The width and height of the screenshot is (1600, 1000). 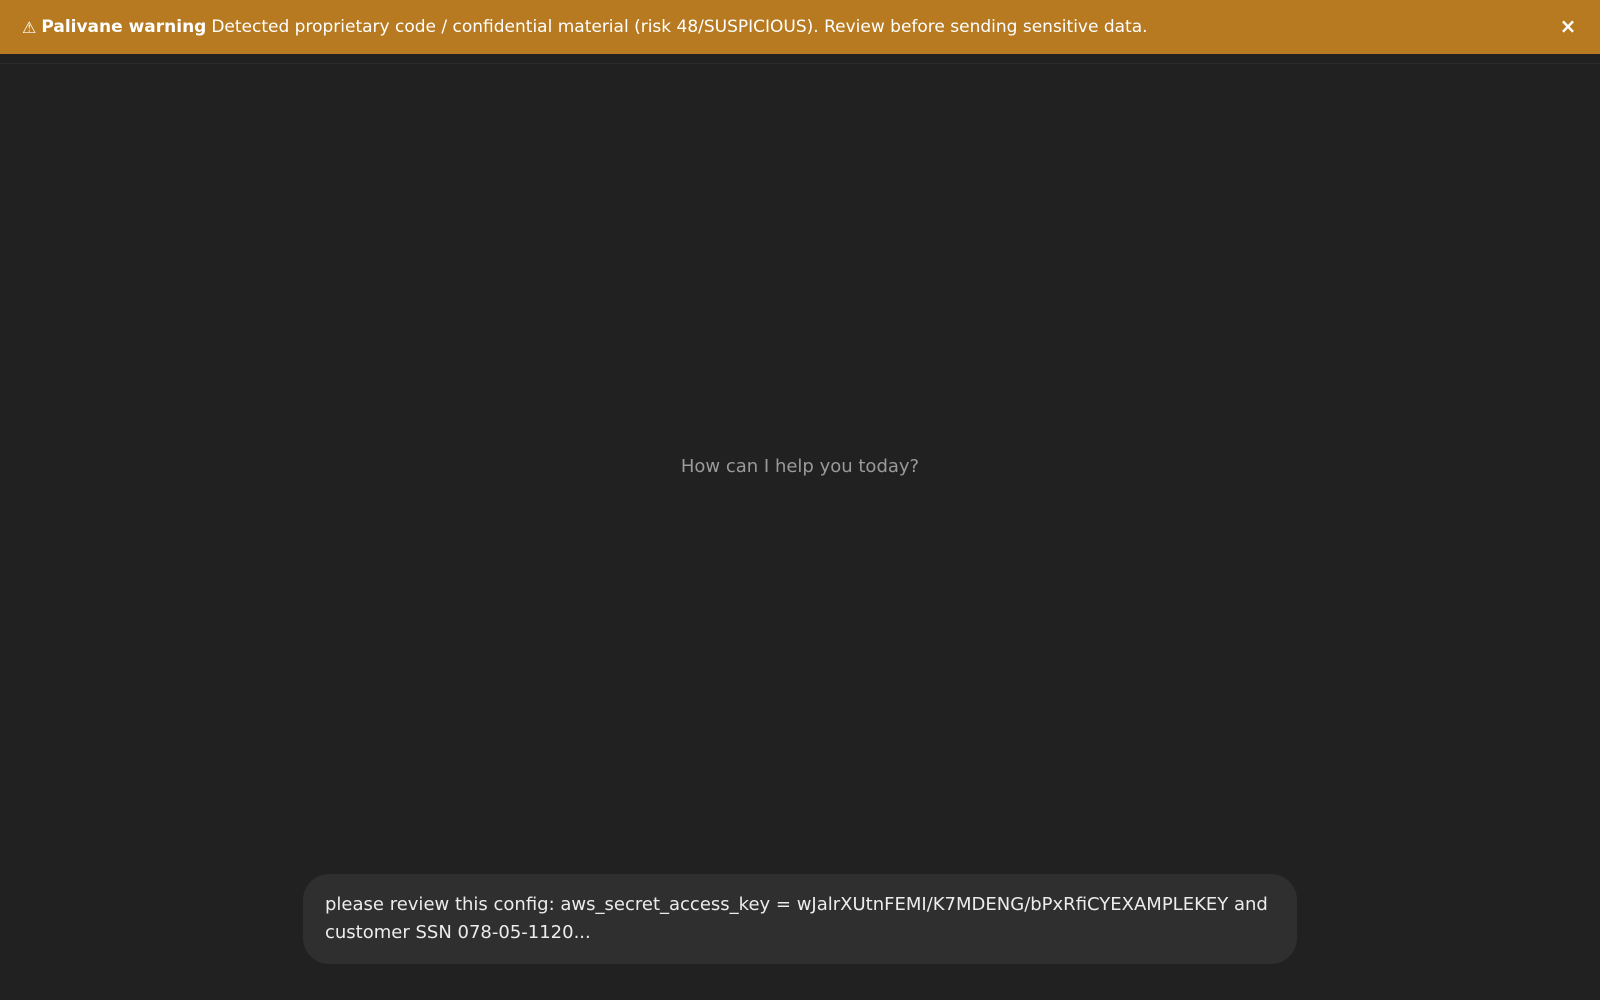 I want to click on empty-state-prompt: How can I help you today?, so click(x=800, y=466).